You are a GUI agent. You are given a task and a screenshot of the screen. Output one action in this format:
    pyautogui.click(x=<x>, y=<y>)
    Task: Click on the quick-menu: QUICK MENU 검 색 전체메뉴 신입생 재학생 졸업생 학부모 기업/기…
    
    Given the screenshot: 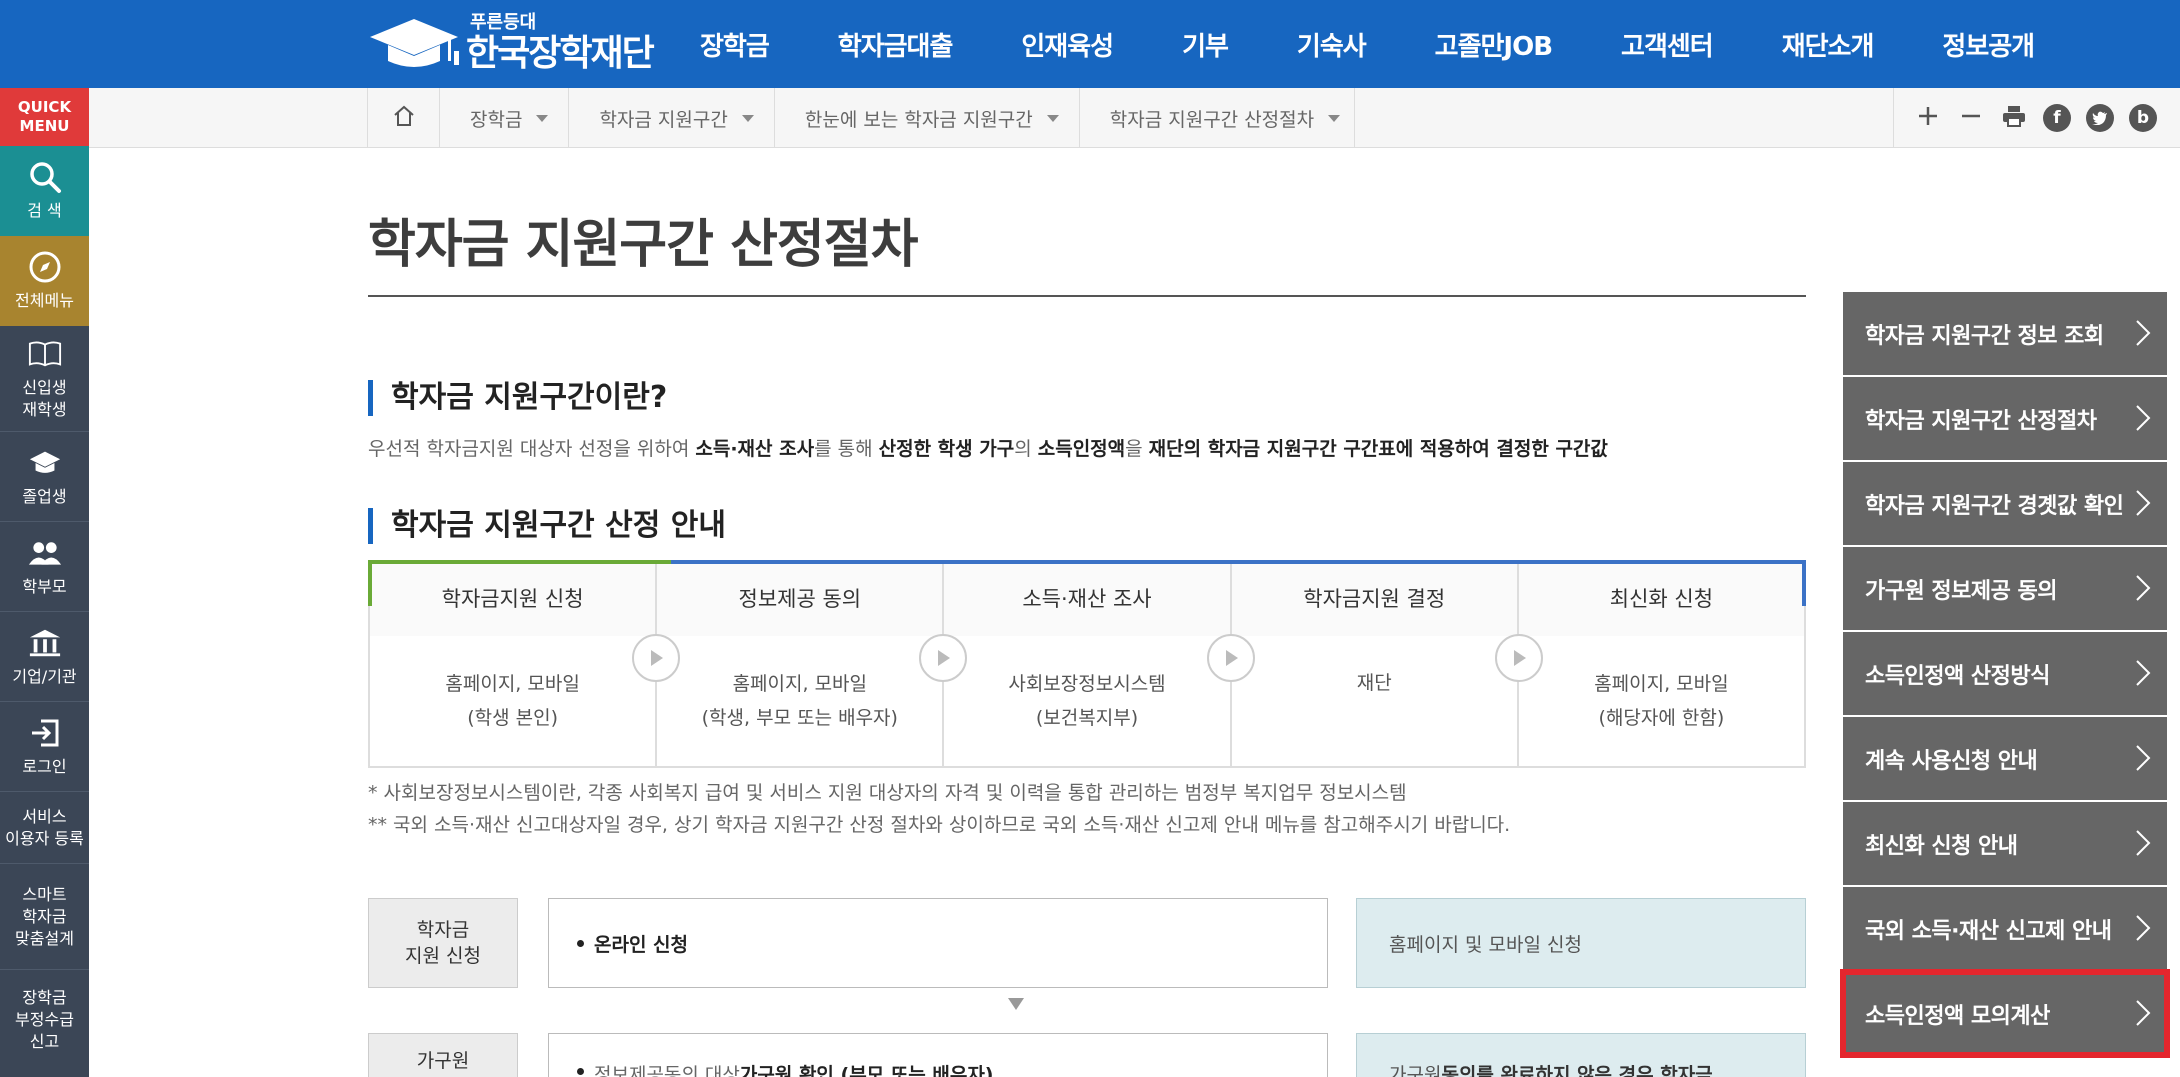 What is the action you would take?
    pyautogui.click(x=44, y=582)
    